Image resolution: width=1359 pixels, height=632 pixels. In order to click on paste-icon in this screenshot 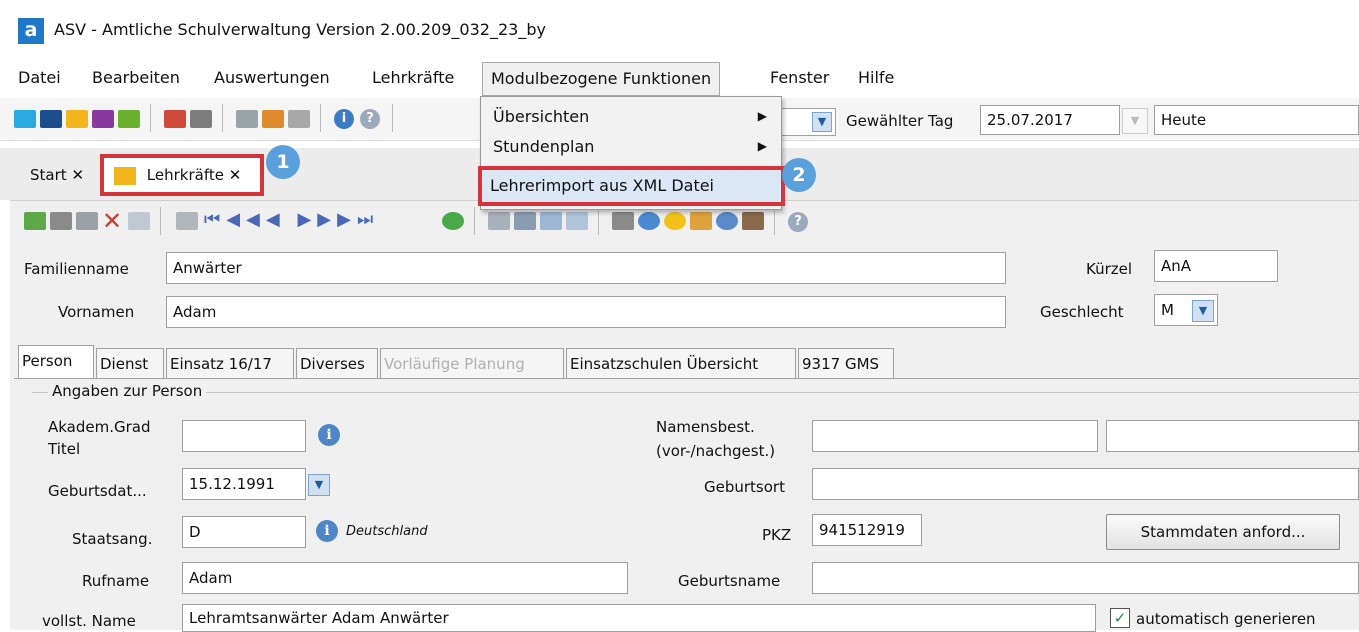, I will do `click(577, 221)`.